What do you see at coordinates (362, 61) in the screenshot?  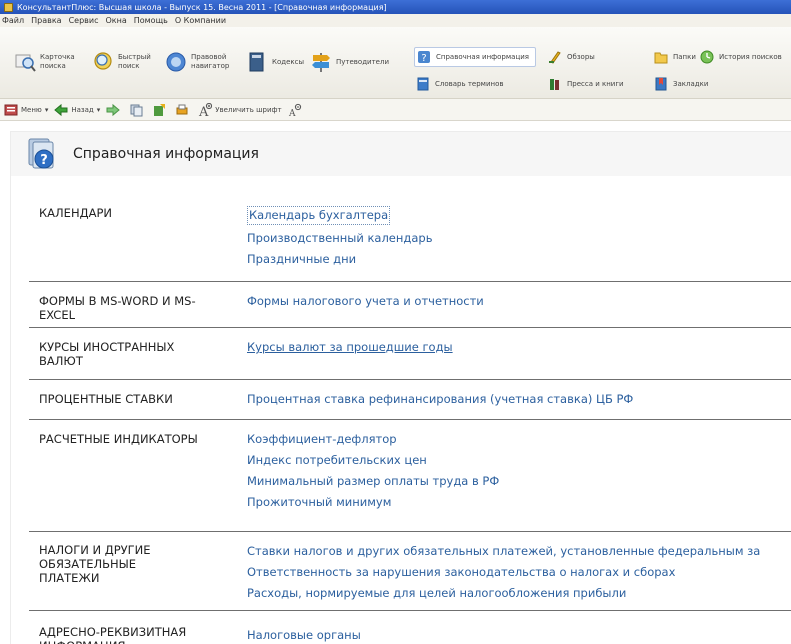 I see `guides-label: Путеводители` at bounding box center [362, 61].